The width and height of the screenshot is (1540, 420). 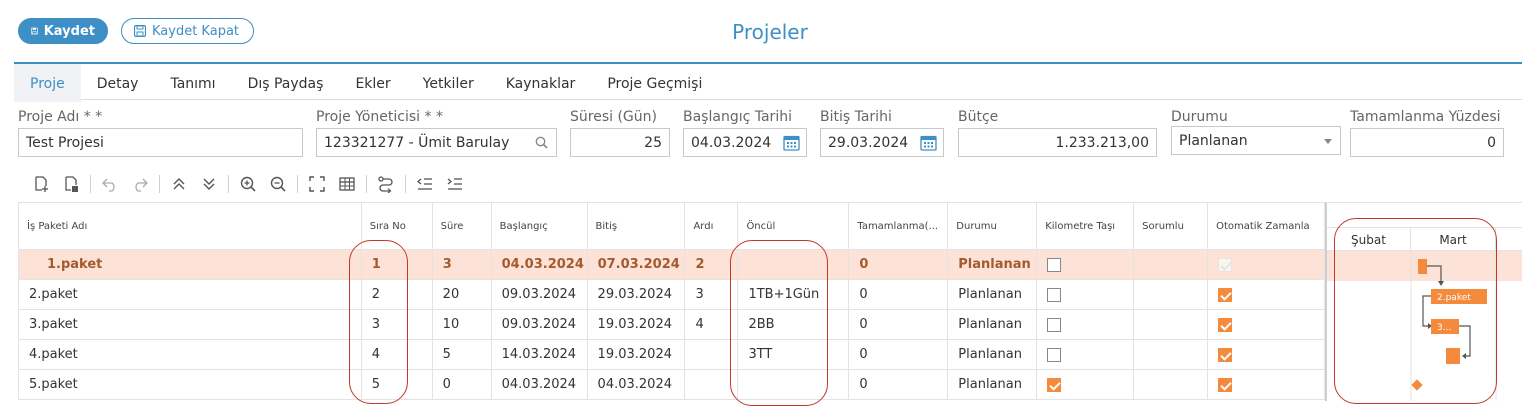 I want to click on column-header: Otomatik Zamanla, so click(x=1266, y=226).